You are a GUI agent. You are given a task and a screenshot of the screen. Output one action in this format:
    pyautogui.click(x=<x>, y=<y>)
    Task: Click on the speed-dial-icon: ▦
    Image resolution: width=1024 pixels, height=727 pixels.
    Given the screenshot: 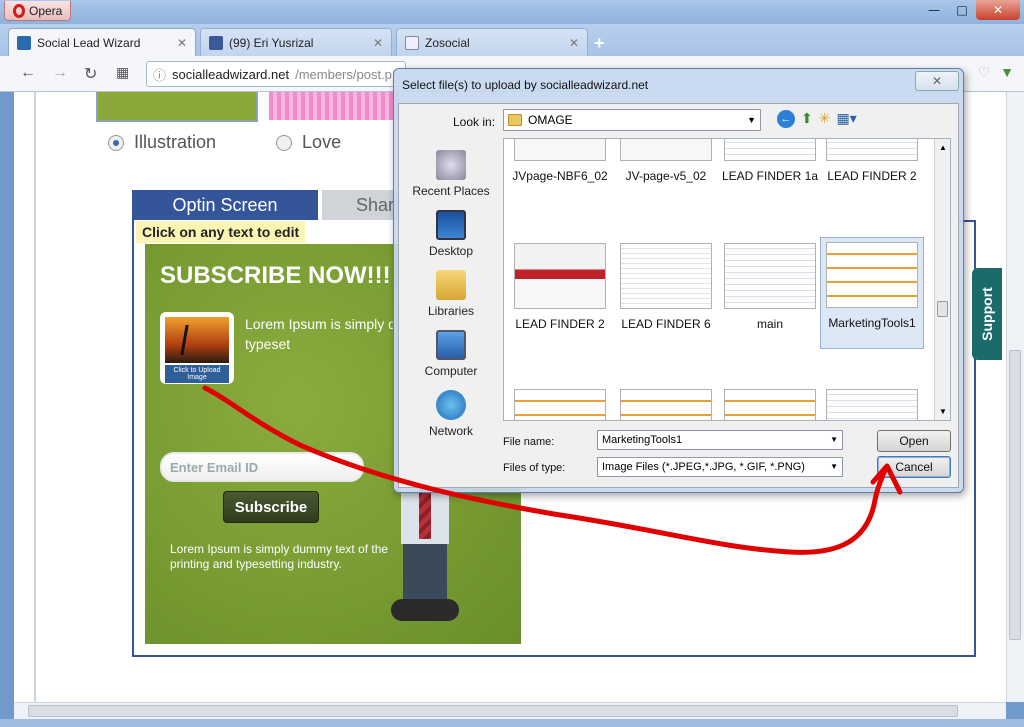 What is the action you would take?
    pyautogui.click(x=122, y=72)
    